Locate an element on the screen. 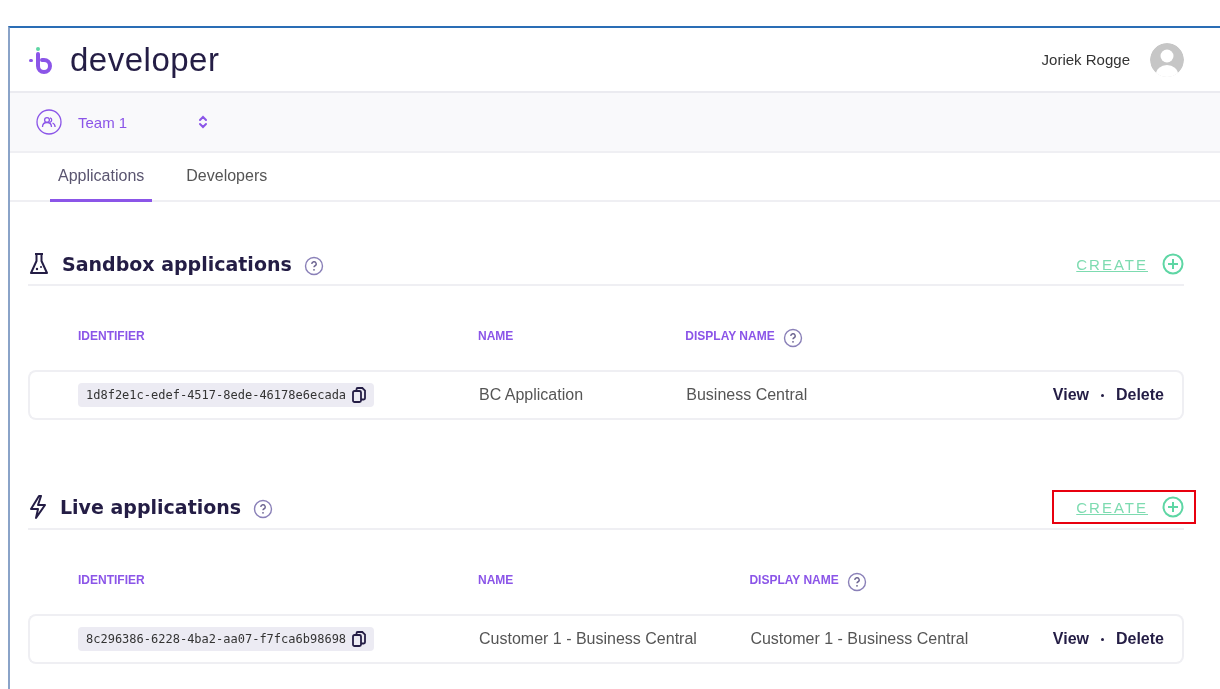 This screenshot has width=1220, height=689. identifier-chip: 8c296386-6228-4ba2-aa07-f7fca6b98698 is located at coordinates (226, 639).